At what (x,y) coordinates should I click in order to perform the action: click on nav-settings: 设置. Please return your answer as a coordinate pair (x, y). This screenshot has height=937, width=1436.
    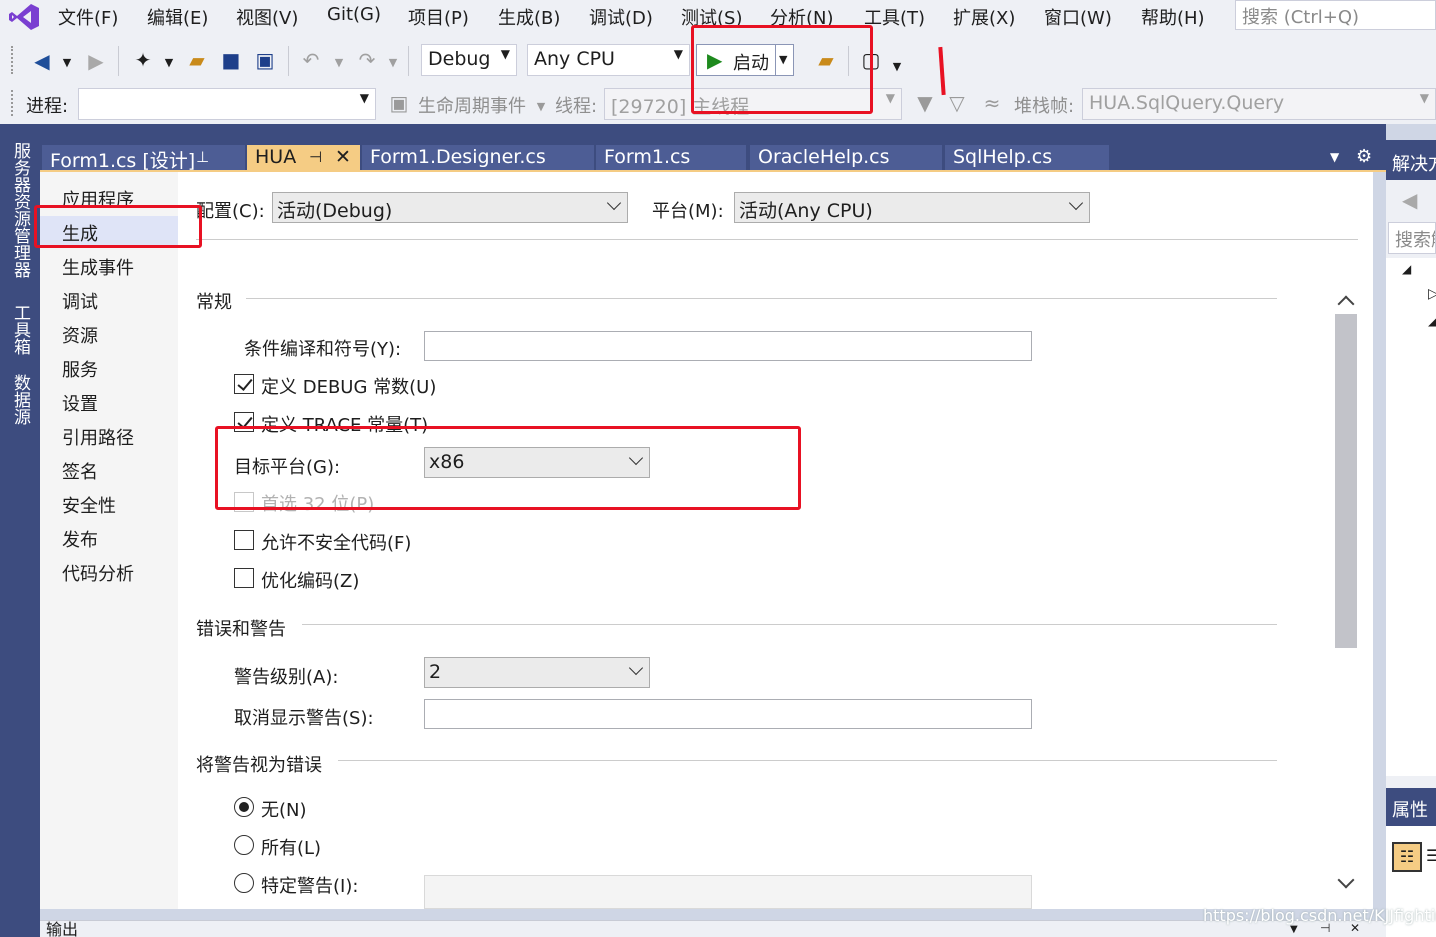
    Looking at the image, I should click on (80, 403).